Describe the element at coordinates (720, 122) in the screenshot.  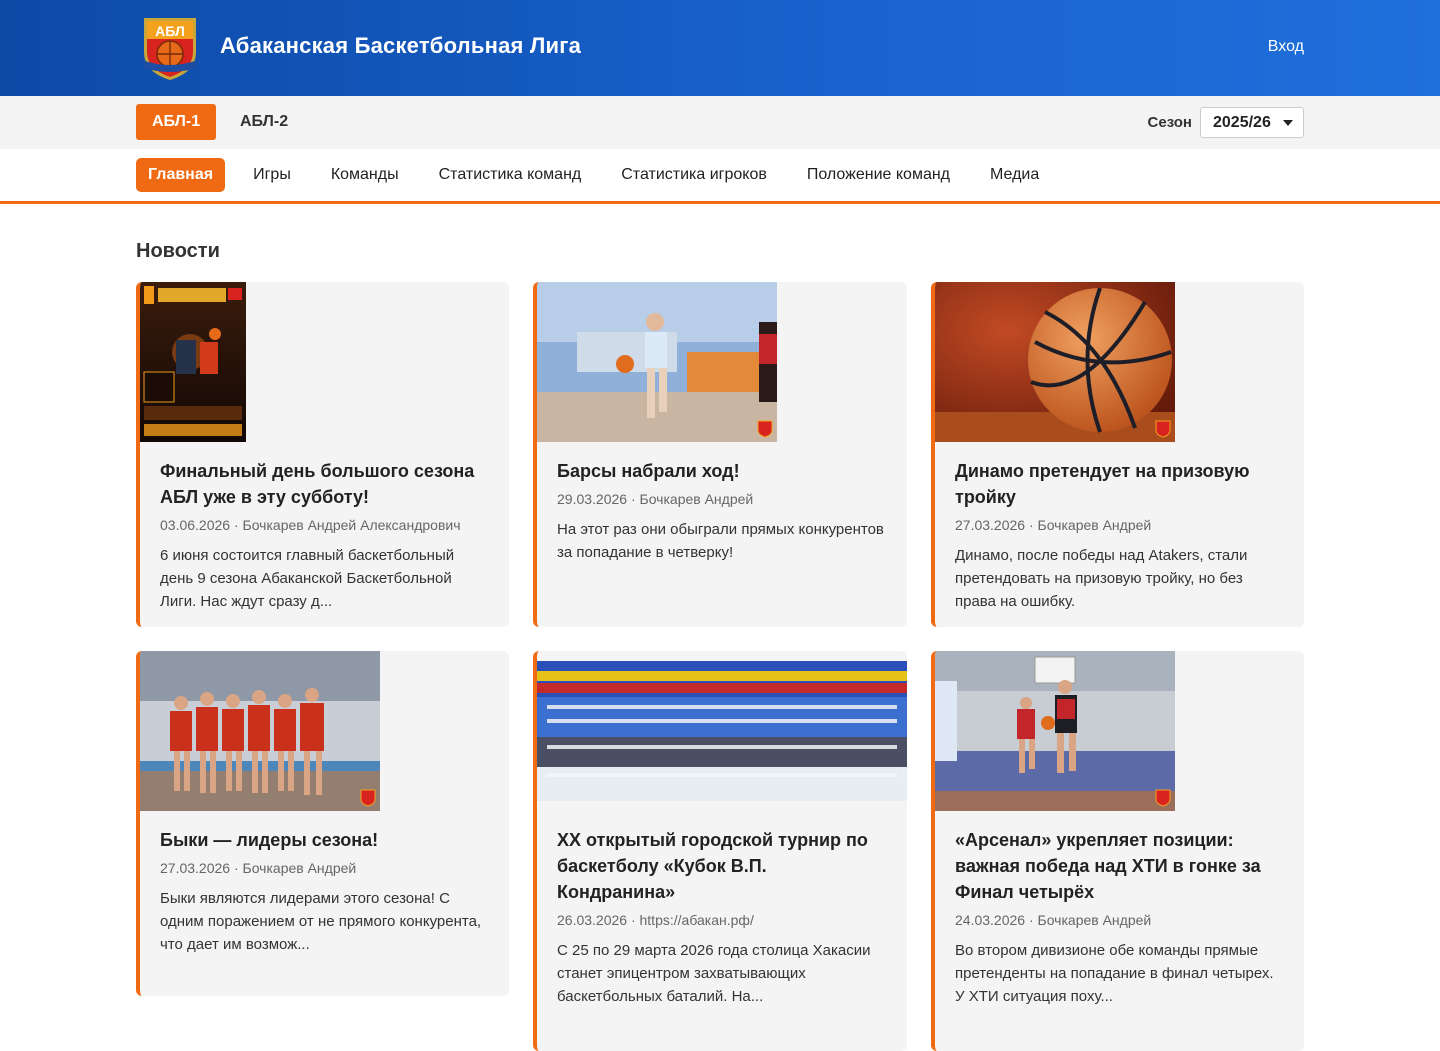
I see `league-bar: АБЛ-1 АБЛ-2 Сезон 2025/26` at that location.